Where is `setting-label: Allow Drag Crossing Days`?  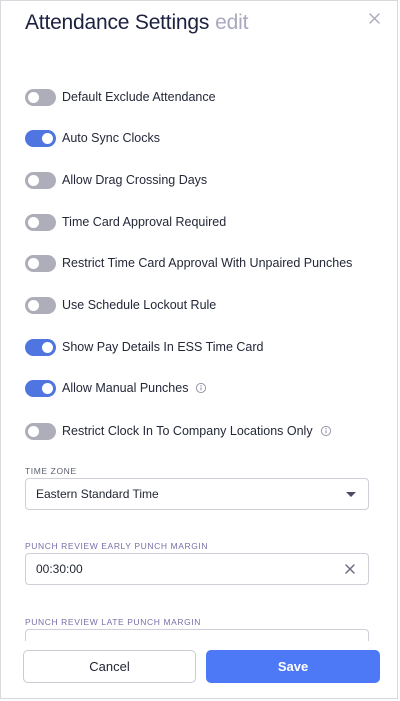 setting-label: Allow Drag Crossing Days is located at coordinates (135, 180).